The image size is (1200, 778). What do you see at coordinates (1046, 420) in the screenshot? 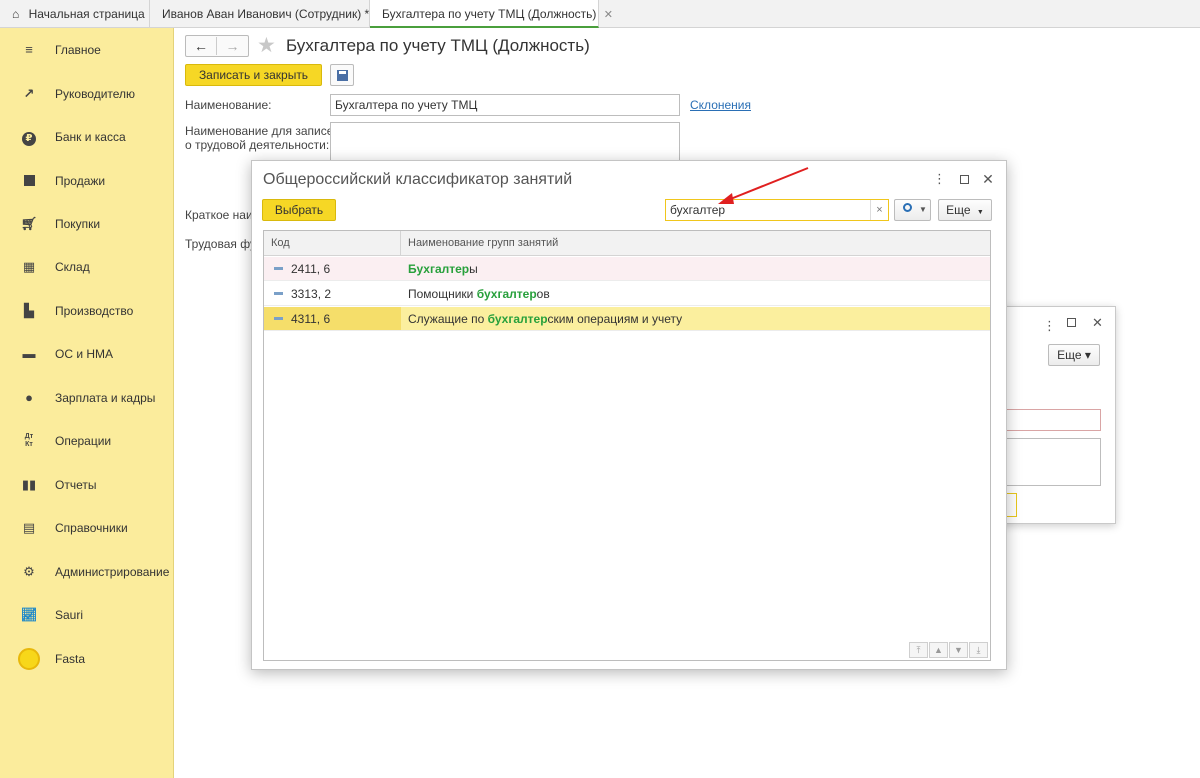
I see `required-field` at bounding box center [1046, 420].